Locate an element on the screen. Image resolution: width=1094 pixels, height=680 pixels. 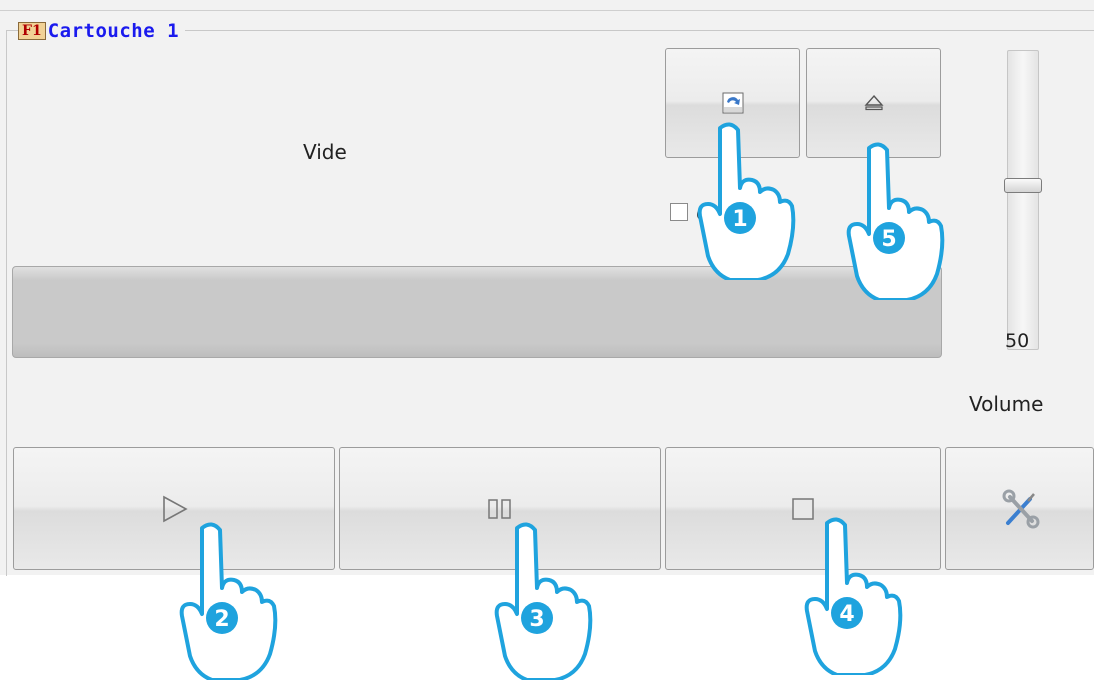
volume-slider-track is located at coordinates (1023, 200).